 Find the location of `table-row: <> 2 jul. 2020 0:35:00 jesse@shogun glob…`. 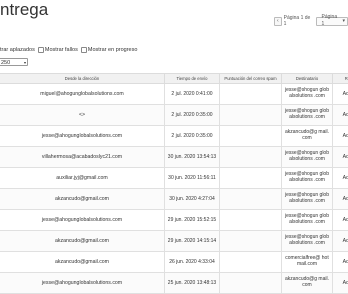

table-row: <> 2 jul. 2020 0:35:00 jesse@shogun glob… is located at coordinates (174, 115).